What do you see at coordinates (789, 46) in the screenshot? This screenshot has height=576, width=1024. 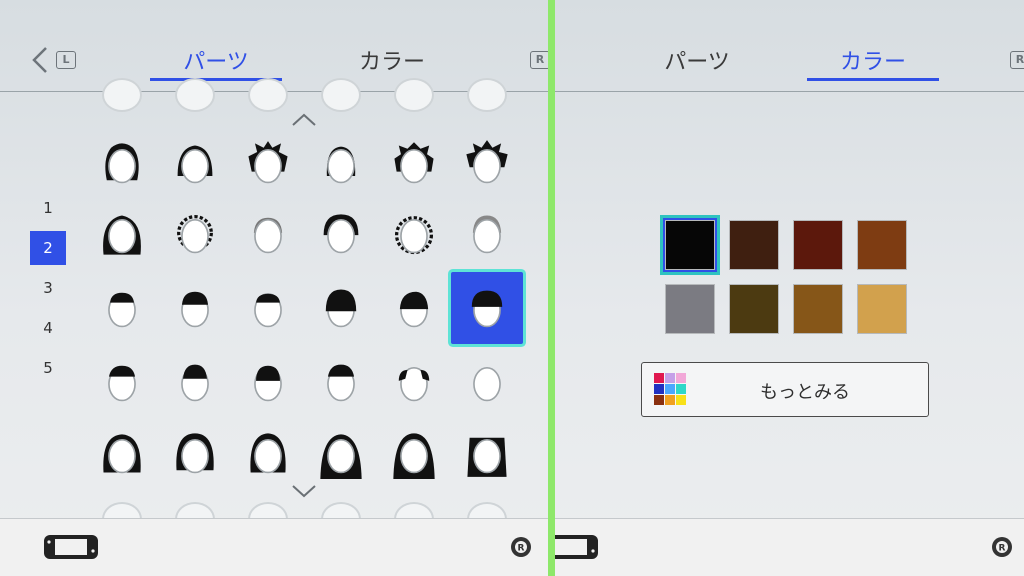 I see `tab-header-right: パーツ カラー R` at bounding box center [789, 46].